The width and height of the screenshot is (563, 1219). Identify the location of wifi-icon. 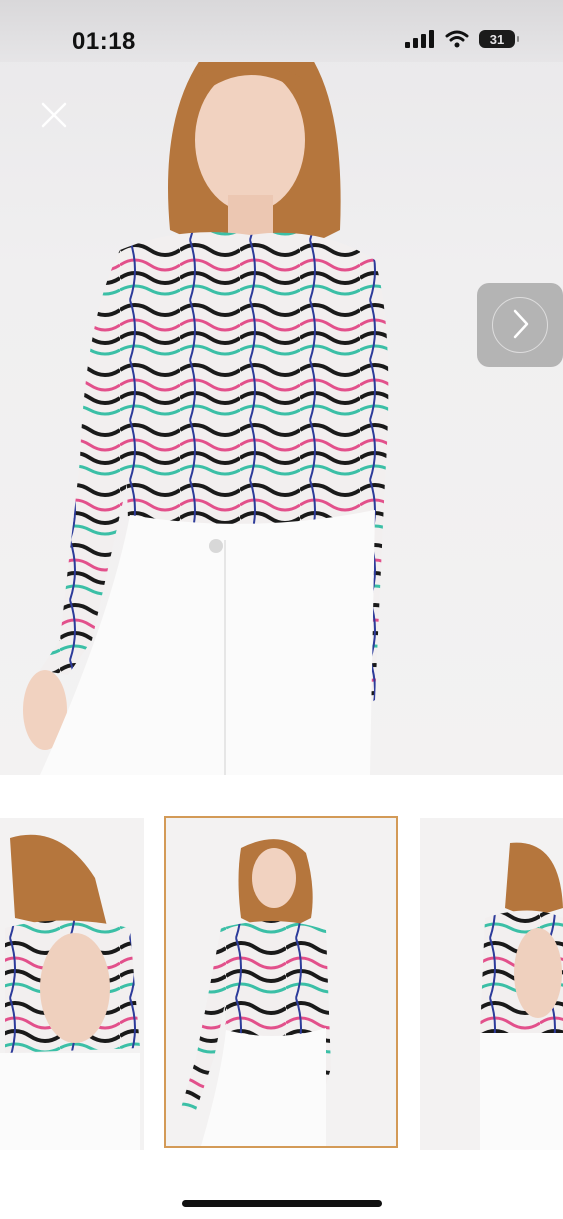
(457, 39).